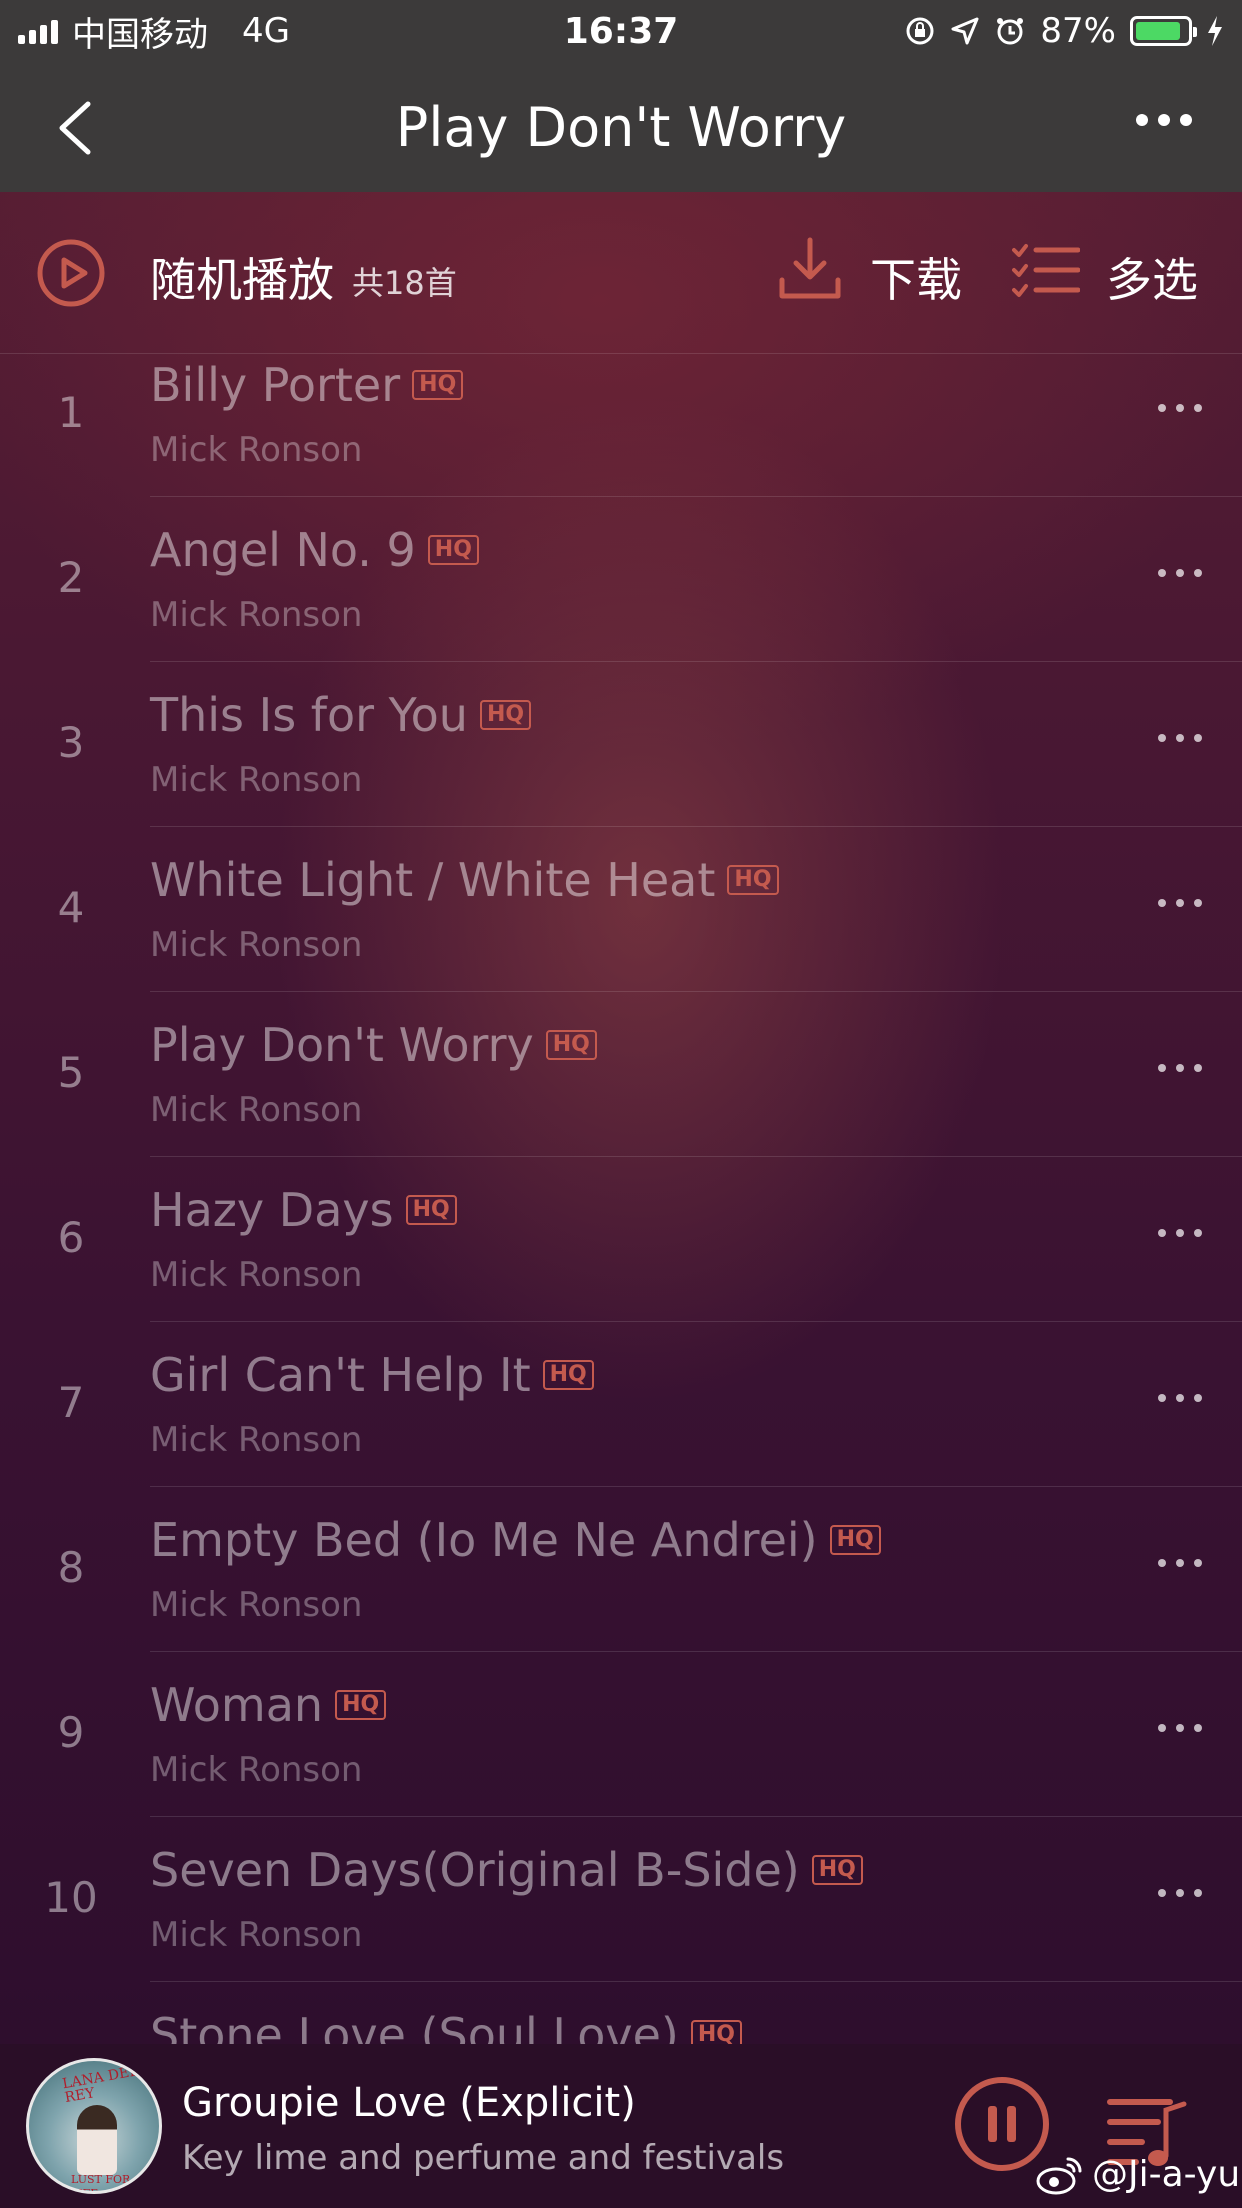  I want to click on track-row: 6 Hazy Days HQ Mick Ronson, so click(621, 1239).